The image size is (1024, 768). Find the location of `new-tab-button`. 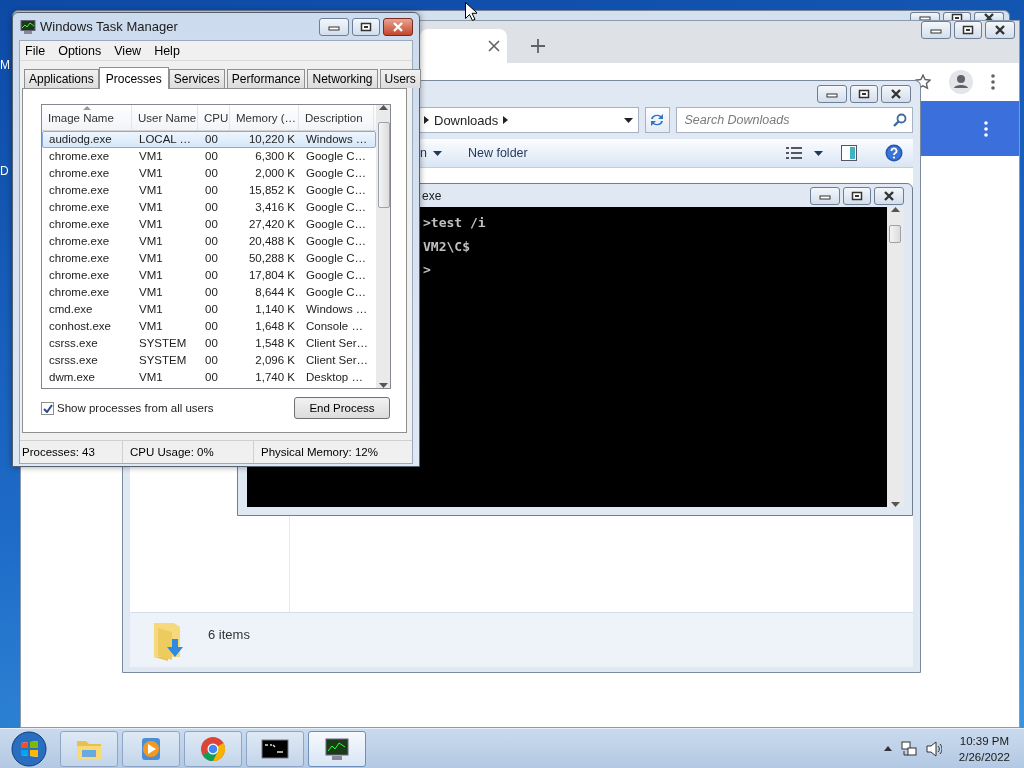

new-tab-button is located at coordinates (538, 46).